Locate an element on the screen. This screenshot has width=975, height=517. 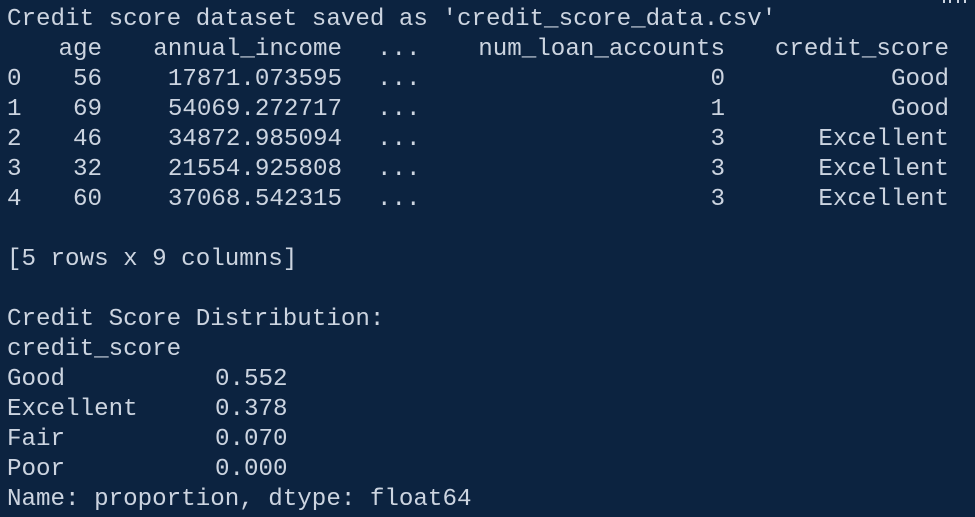
header-credit-score: credit_score is located at coordinates (861, 49).